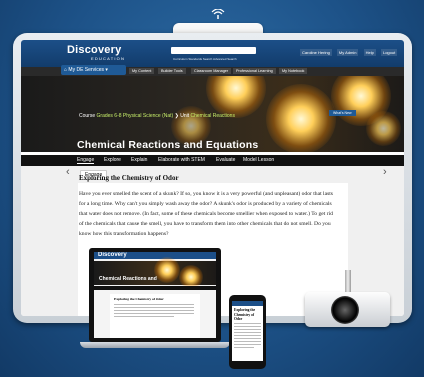  Describe the element at coordinates (369, 52) in the screenshot. I see `nav-help: Help` at that location.